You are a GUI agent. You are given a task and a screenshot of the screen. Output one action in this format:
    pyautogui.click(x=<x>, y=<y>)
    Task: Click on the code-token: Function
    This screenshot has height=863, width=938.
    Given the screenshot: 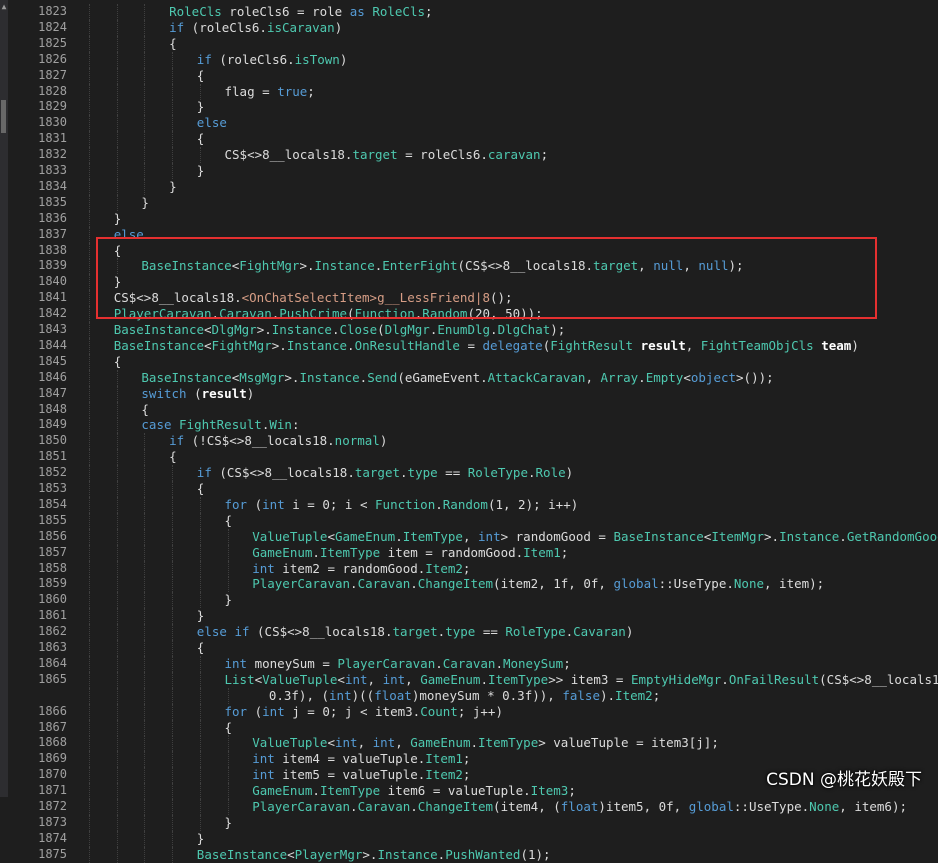 What is the action you would take?
    pyautogui.click(x=385, y=313)
    